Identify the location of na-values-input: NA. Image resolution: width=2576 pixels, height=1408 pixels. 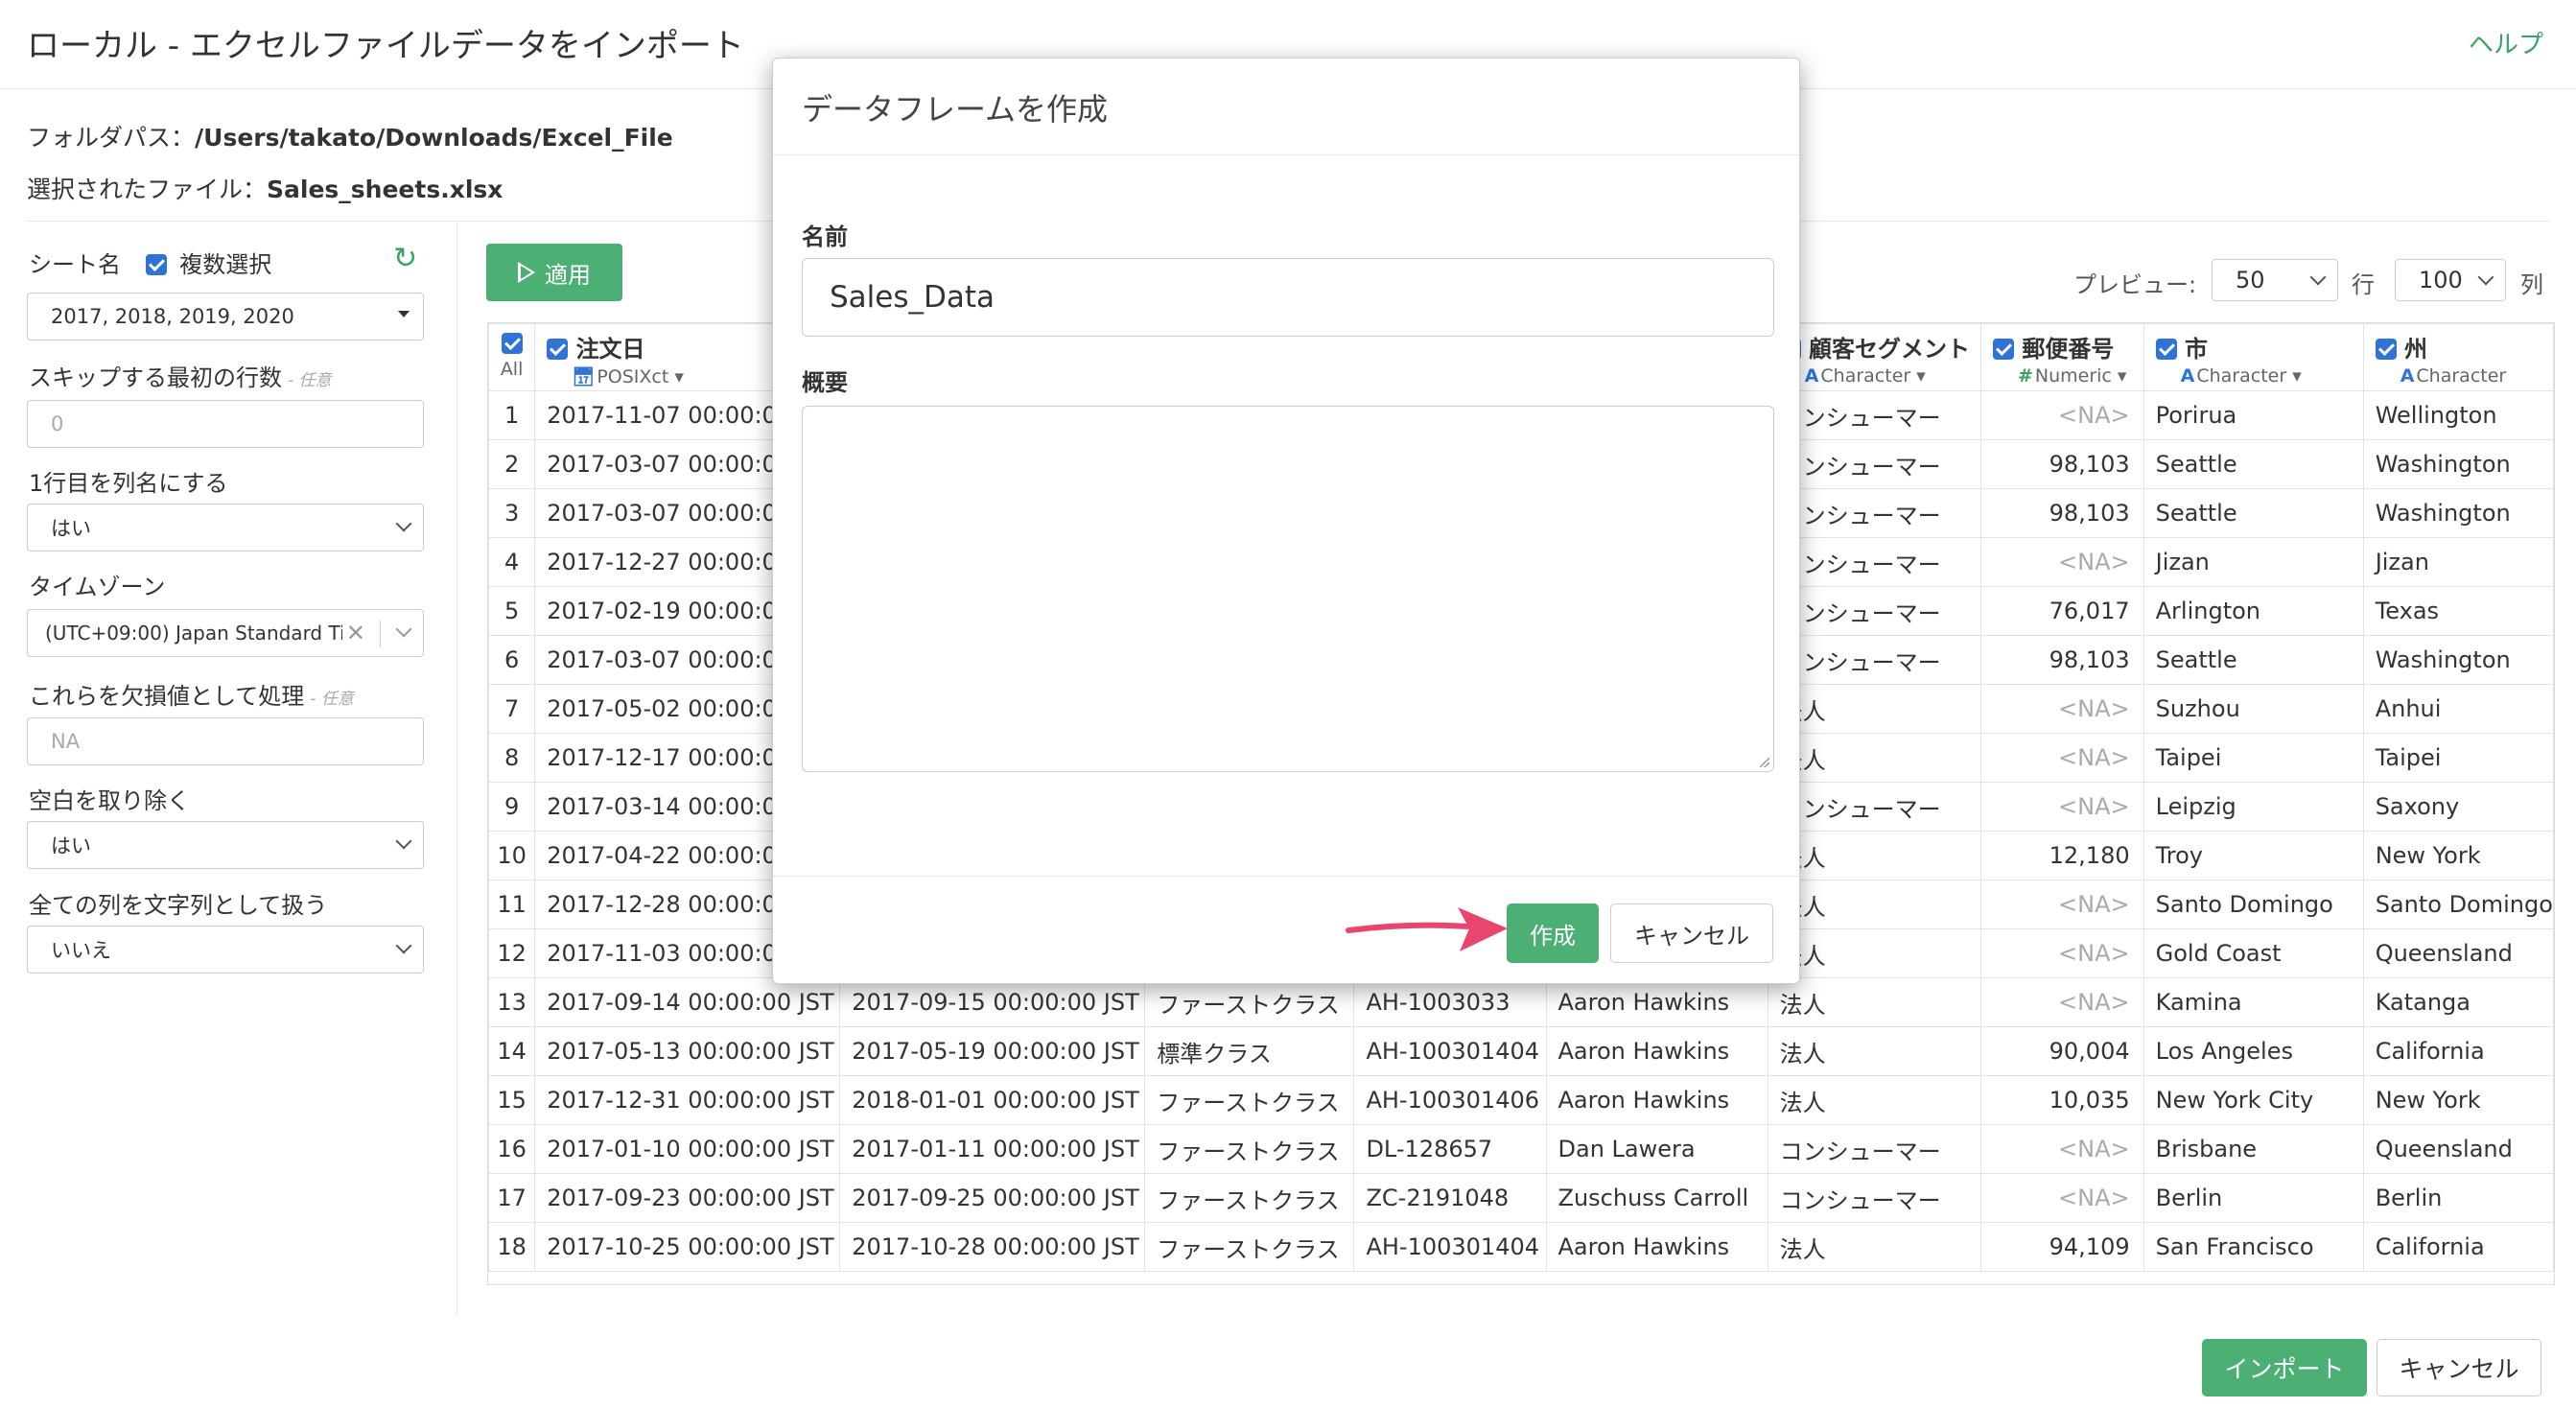
(225, 741).